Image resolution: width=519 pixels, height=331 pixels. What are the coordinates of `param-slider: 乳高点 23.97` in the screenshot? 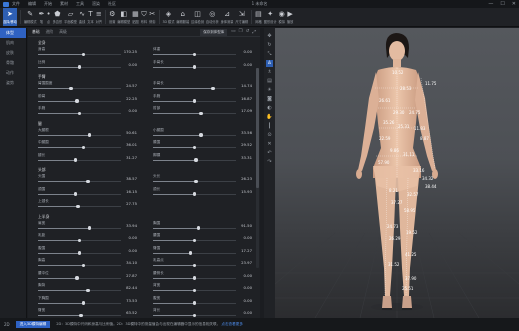 It's located at (202, 263).